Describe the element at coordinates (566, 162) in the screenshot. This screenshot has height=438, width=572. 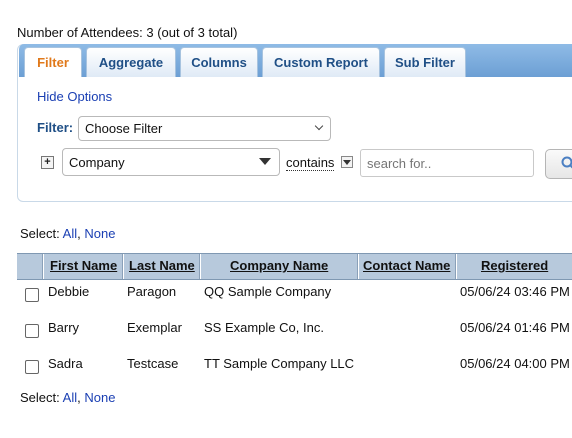
I see `search-icon` at that location.